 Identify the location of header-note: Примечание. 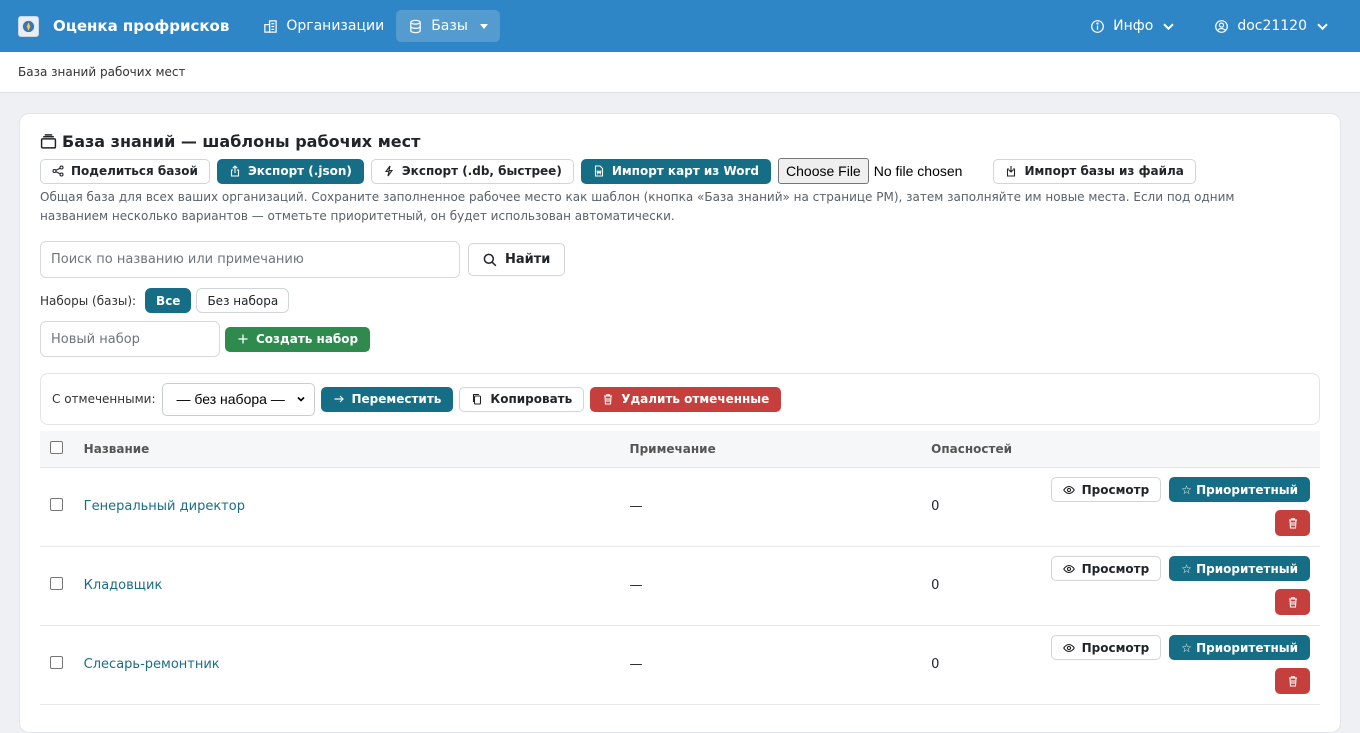
(780, 449).